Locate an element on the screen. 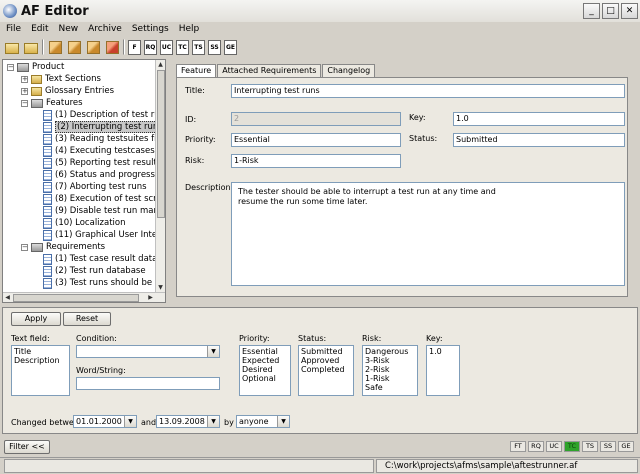 The image size is (640, 474). open-file-button is located at coordinates (31, 47).